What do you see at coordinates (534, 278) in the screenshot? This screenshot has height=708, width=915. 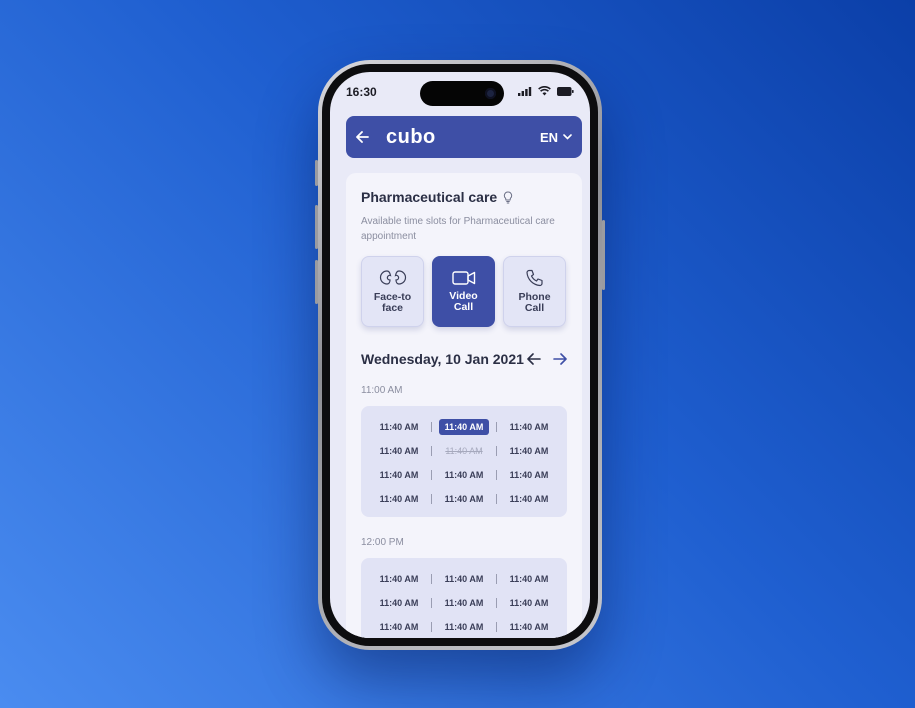 I see `phone-icon` at bounding box center [534, 278].